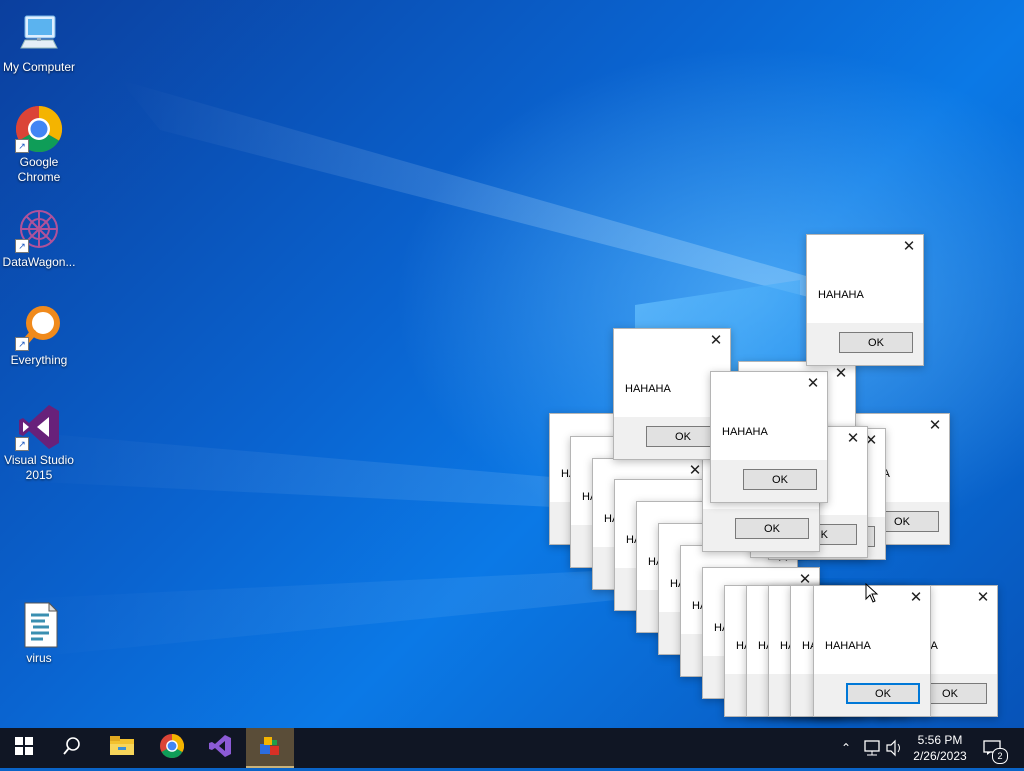  I want to click on taskbar-virus-app, so click(270, 748).